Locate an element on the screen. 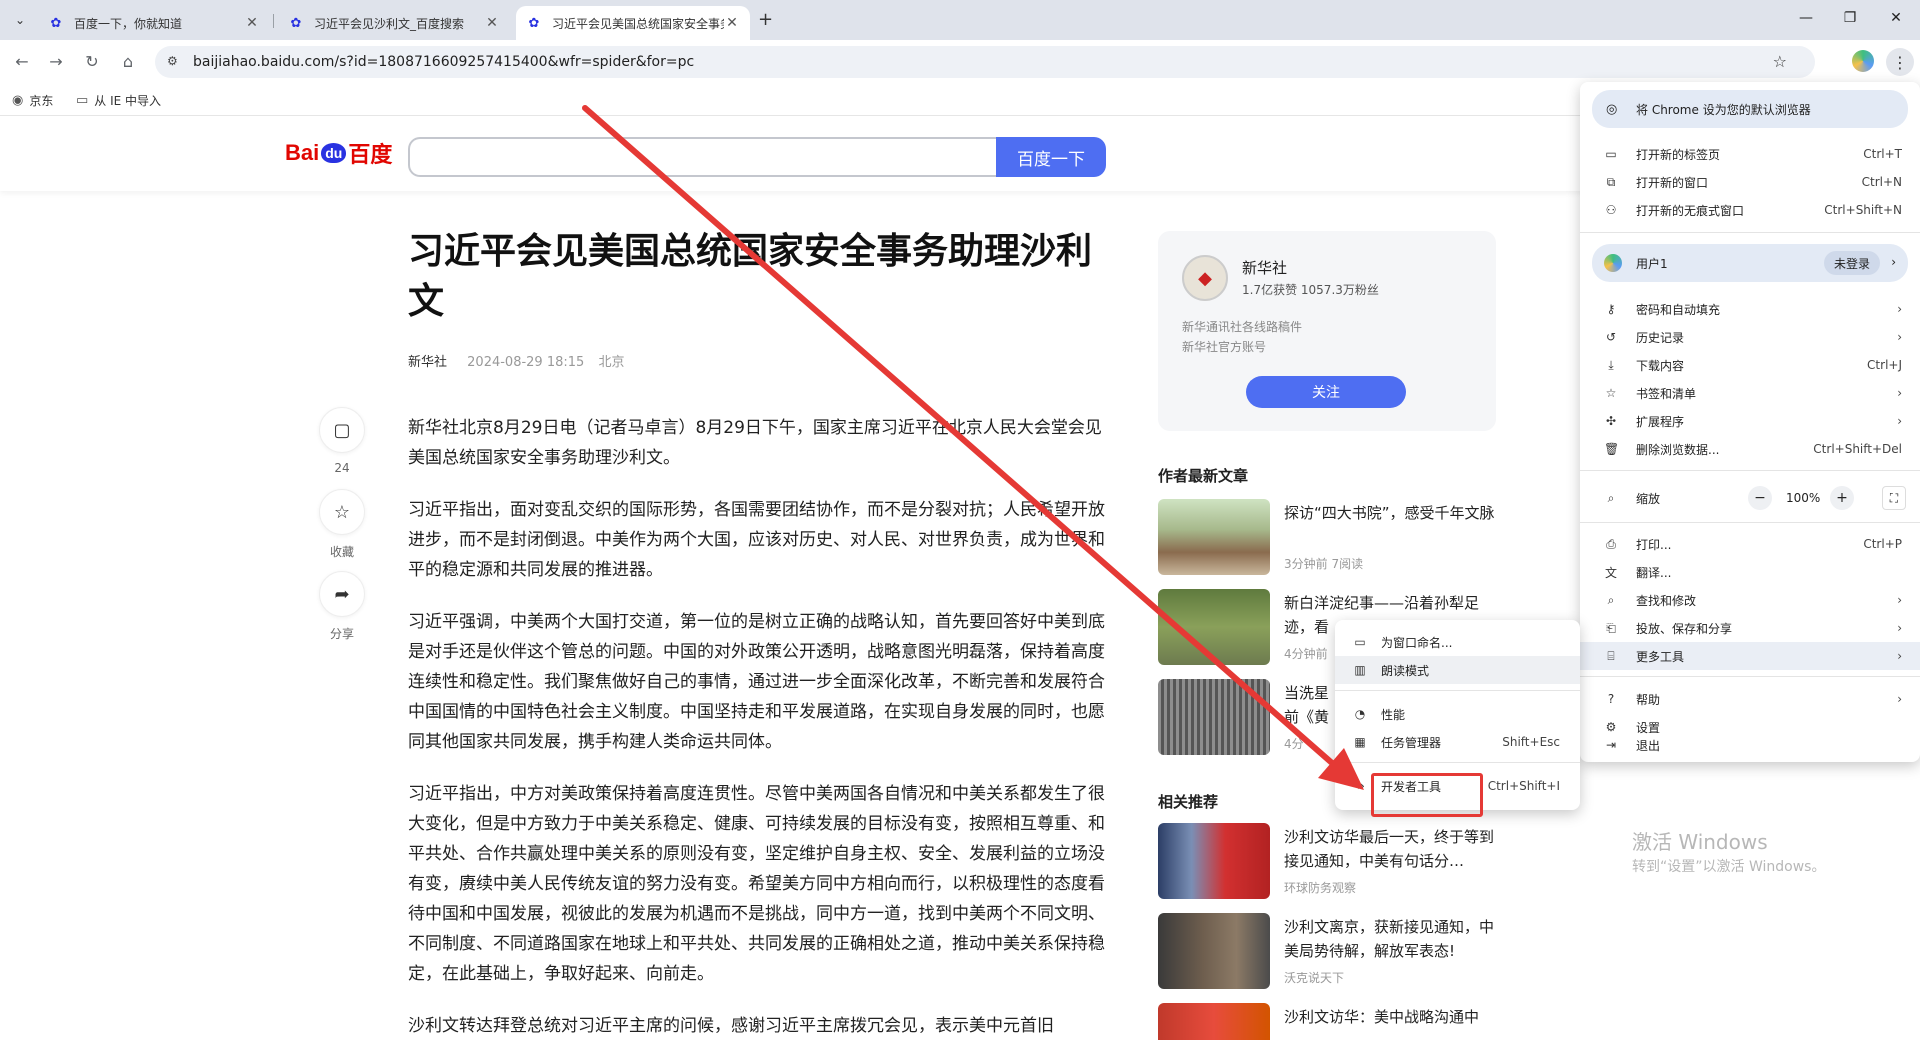  menu-find-edit: ⌕ 查找和修改 › is located at coordinates (1750, 600).